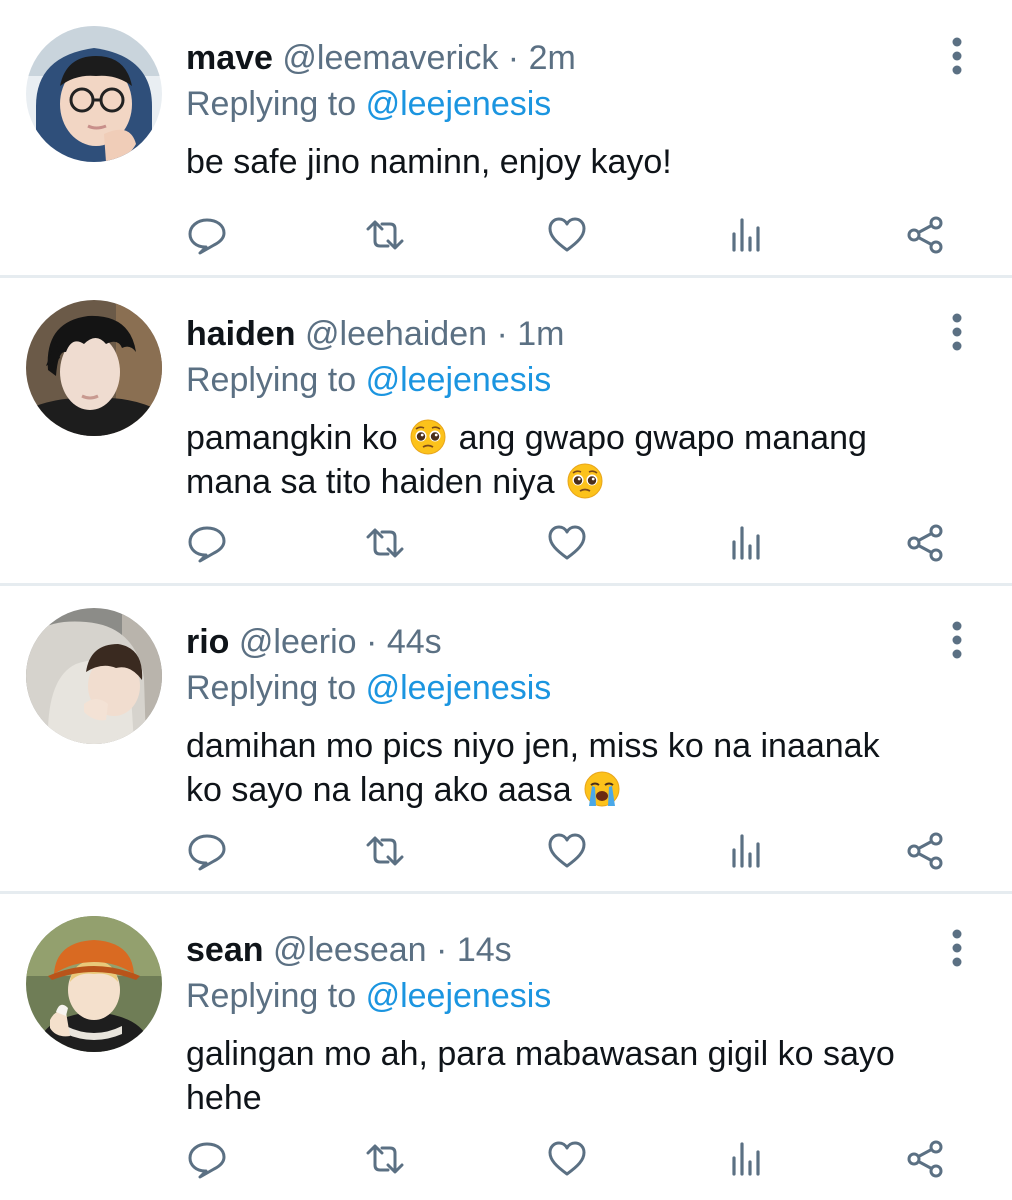 The image size is (1012, 1200). What do you see at coordinates (396, 334) in the screenshot?
I see `user-handle: @leehaiden` at bounding box center [396, 334].